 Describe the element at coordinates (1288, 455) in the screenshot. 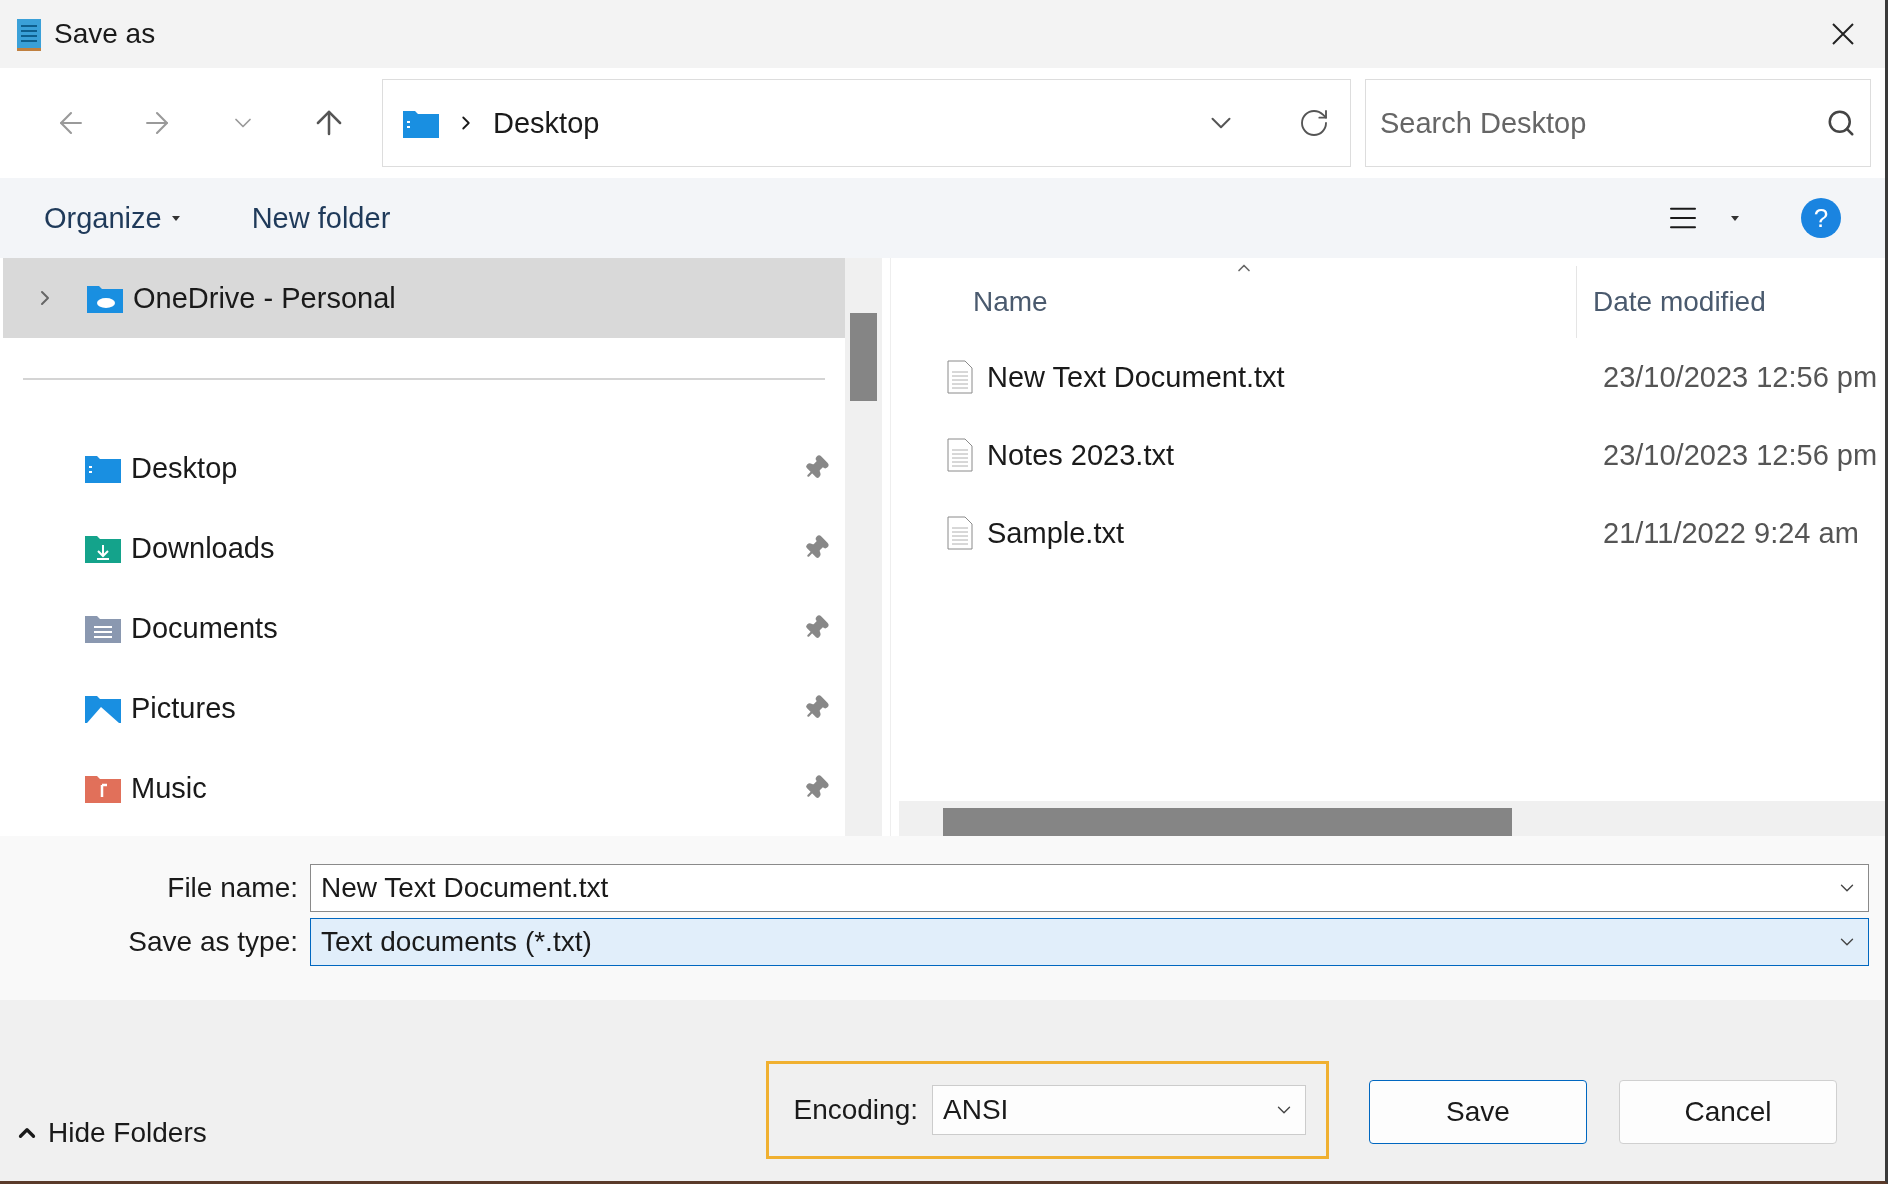

I see `file-name: Notes 2023.txt` at that location.